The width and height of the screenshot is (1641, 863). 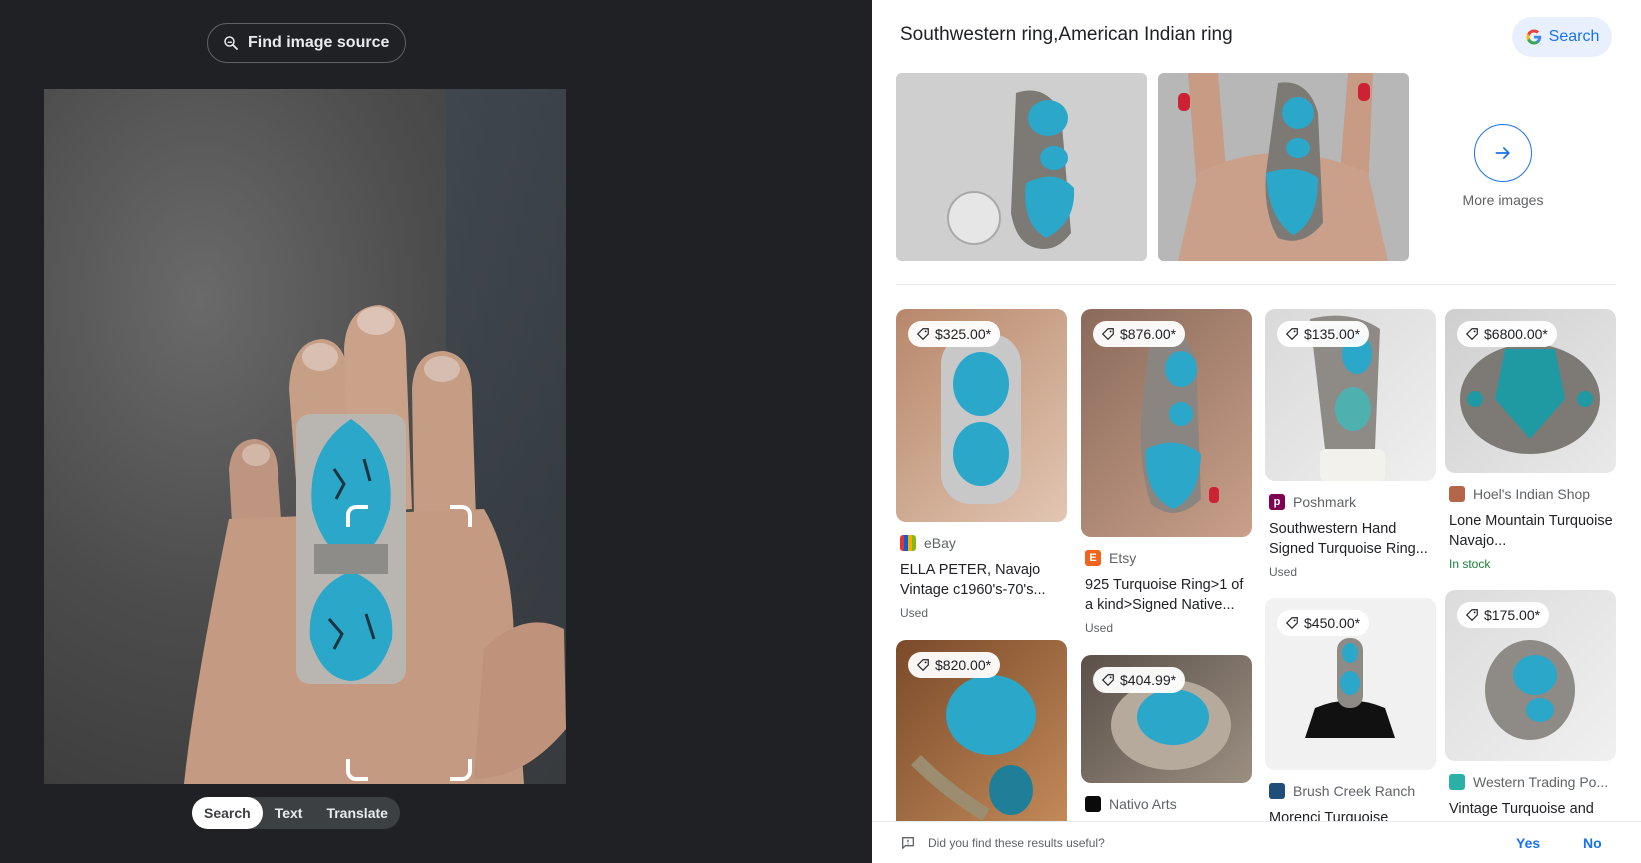 What do you see at coordinates (1528, 843) in the screenshot?
I see `feedback-yes-button: Yes` at bounding box center [1528, 843].